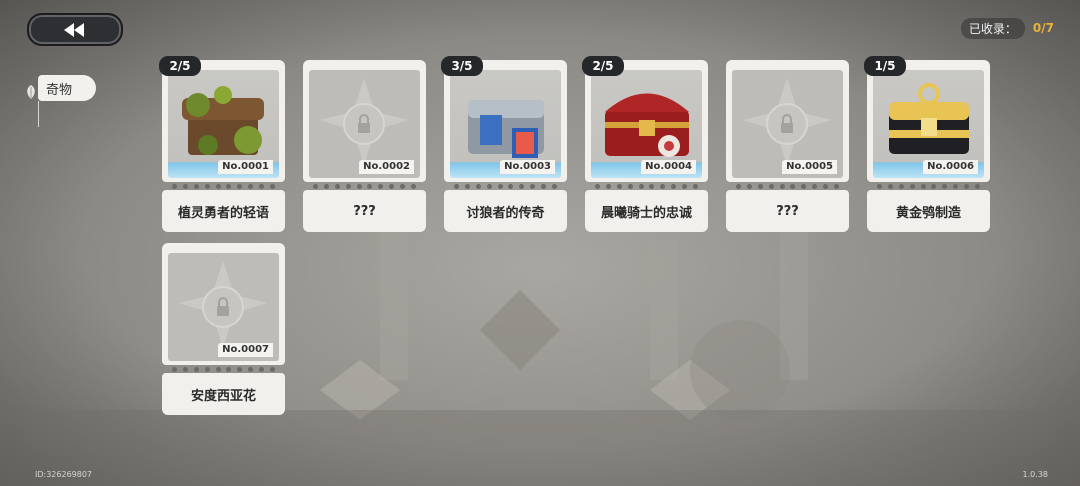  What do you see at coordinates (364, 211) in the screenshot?
I see `card-name: ???` at bounding box center [364, 211].